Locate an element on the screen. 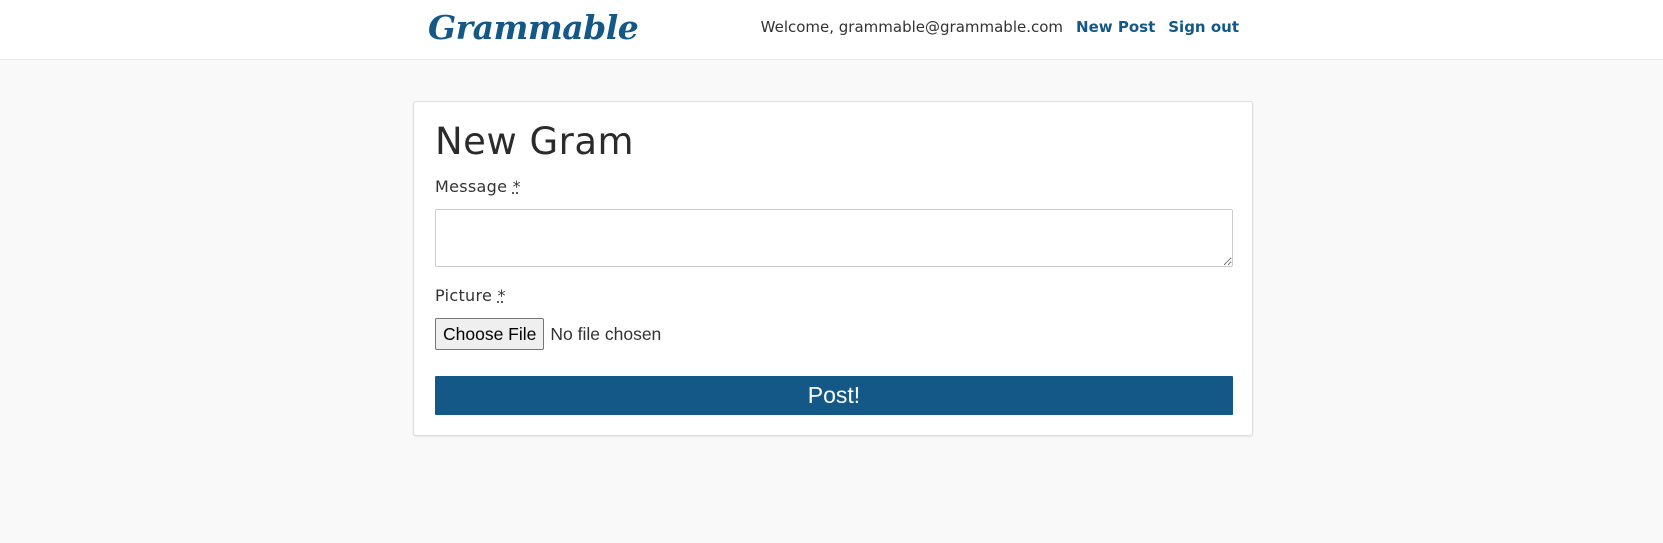 The height and width of the screenshot is (543, 1663). choose-file-button: Choose File is located at coordinates (490, 334).